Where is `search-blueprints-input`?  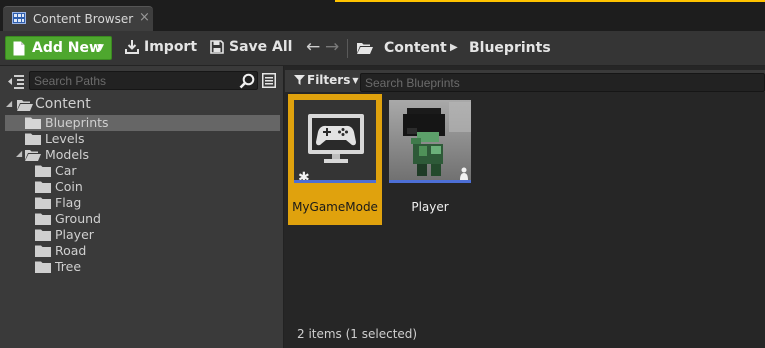 search-blueprints-input is located at coordinates (560, 83).